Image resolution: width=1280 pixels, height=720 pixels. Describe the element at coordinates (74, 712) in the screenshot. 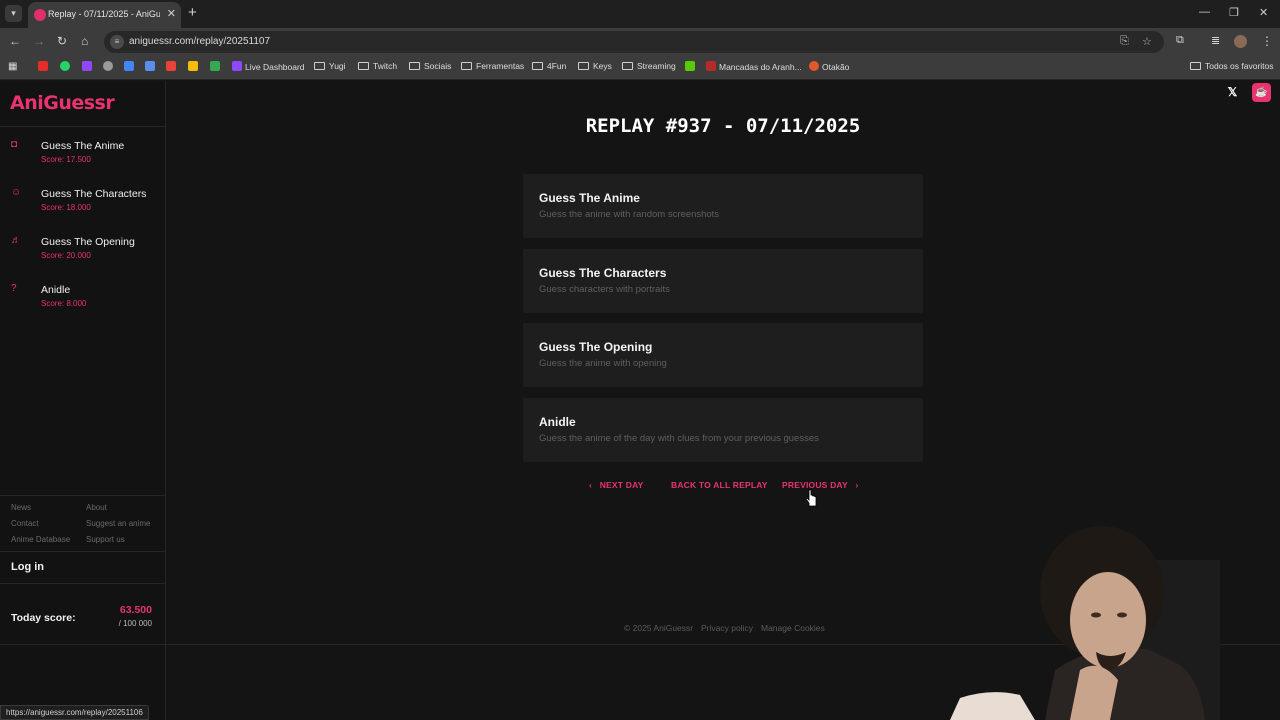

I see `status-bar-url: https://aniguessr.com/replay/20251106` at that location.